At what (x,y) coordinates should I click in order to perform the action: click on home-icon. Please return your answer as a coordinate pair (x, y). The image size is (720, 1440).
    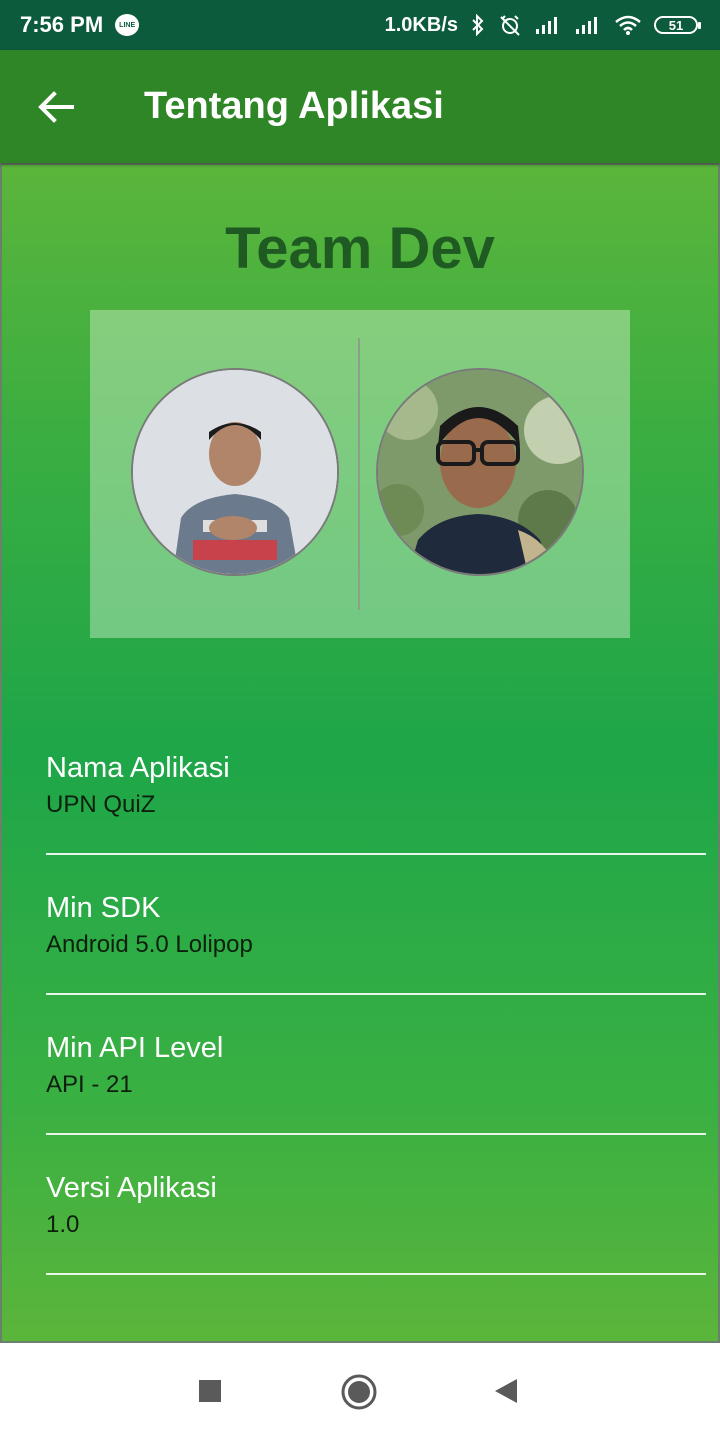
    Looking at the image, I should click on (359, 1392).